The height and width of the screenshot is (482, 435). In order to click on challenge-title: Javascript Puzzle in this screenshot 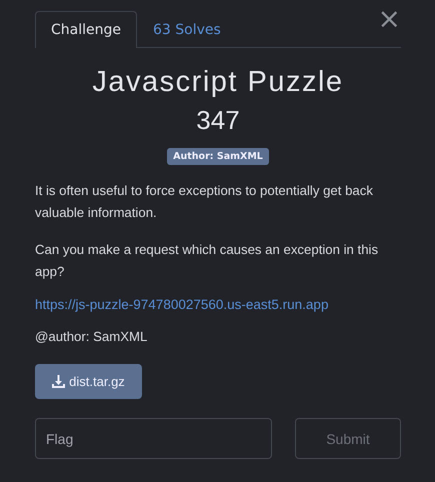, I will do `click(218, 82)`.